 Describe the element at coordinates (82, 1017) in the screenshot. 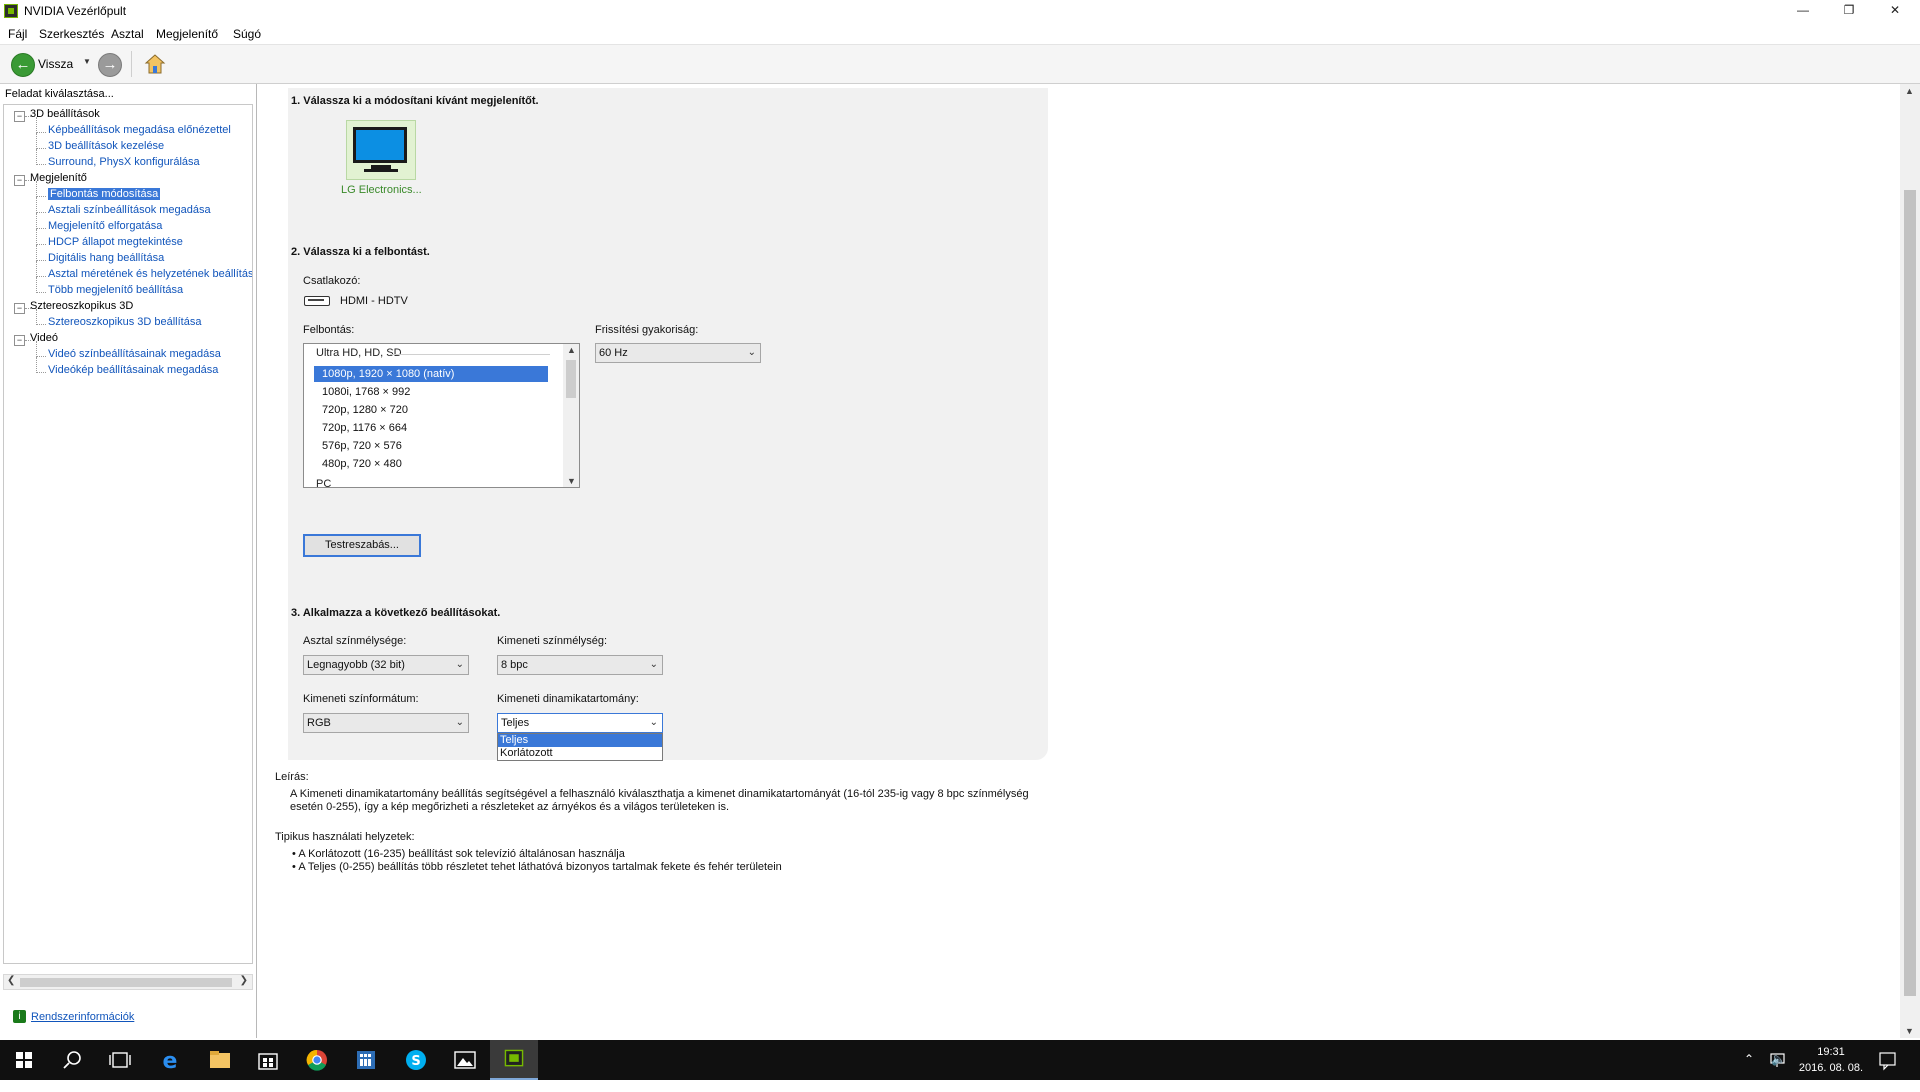

I see `system-info-label: Rendszerinformációk` at that location.